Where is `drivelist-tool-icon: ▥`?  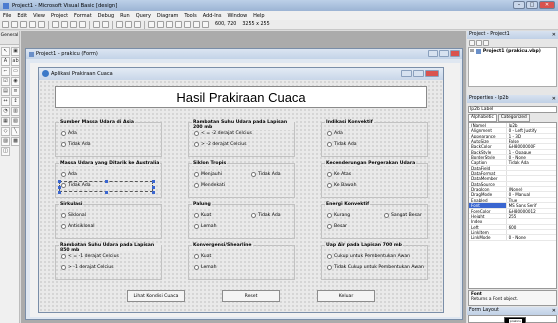 drivelist-tool-icon: ▥ is located at coordinates (15, 111).